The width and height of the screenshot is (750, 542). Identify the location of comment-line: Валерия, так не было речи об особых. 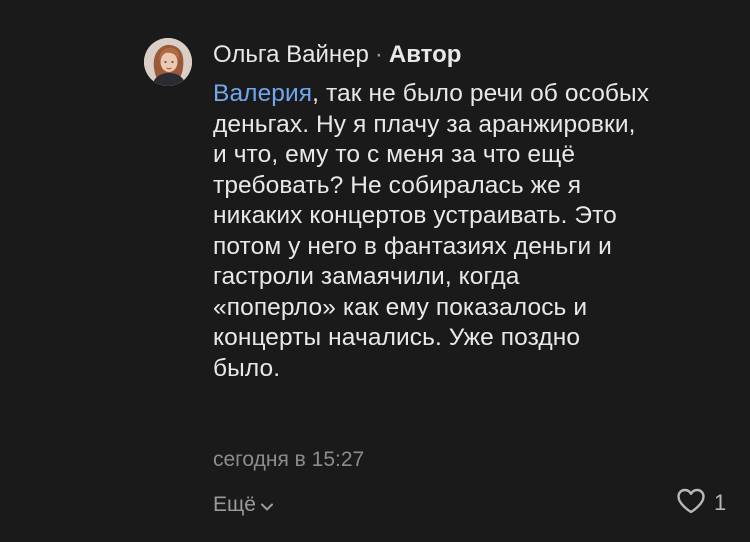
(473, 94).